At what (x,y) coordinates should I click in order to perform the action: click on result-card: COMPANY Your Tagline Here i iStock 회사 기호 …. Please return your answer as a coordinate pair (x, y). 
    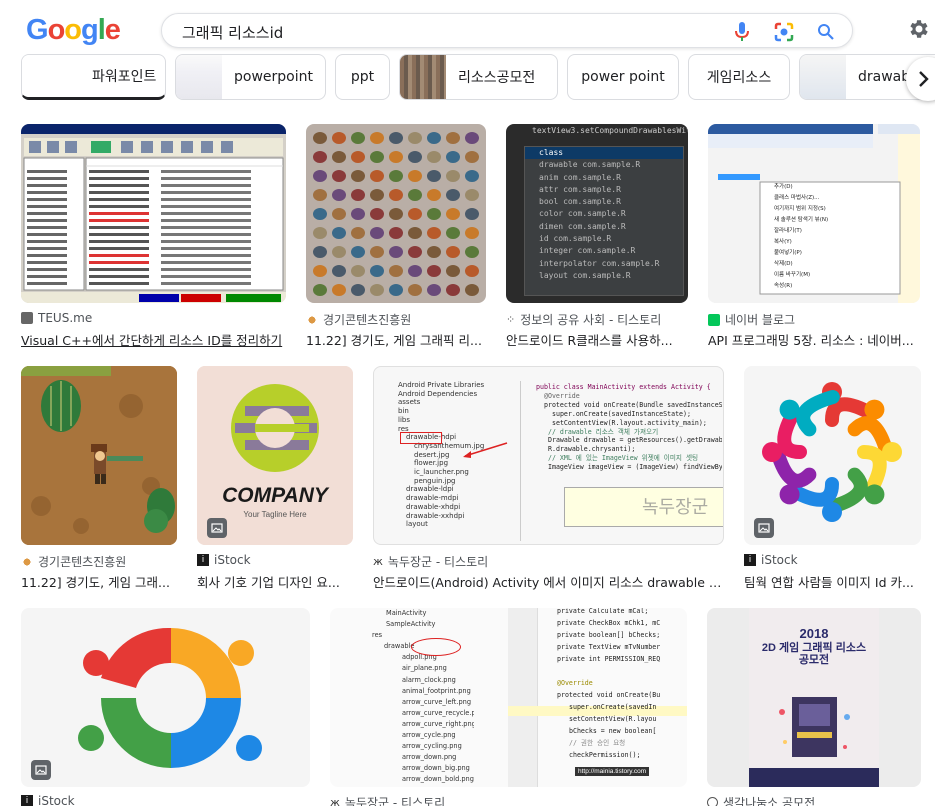
    Looking at the image, I should click on (275, 481).